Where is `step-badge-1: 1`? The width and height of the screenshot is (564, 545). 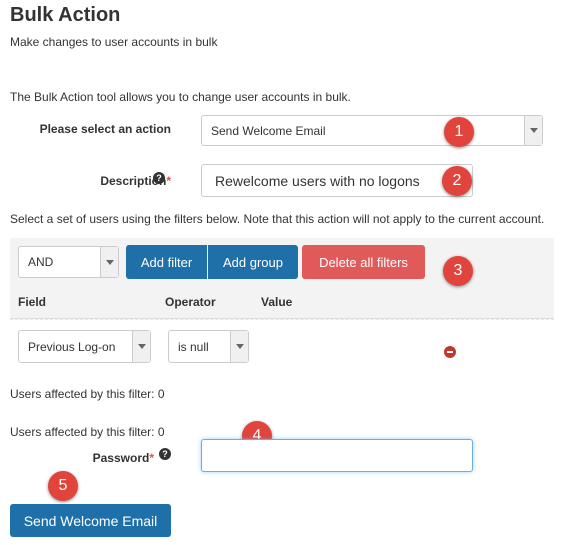 step-badge-1: 1 is located at coordinates (459, 132).